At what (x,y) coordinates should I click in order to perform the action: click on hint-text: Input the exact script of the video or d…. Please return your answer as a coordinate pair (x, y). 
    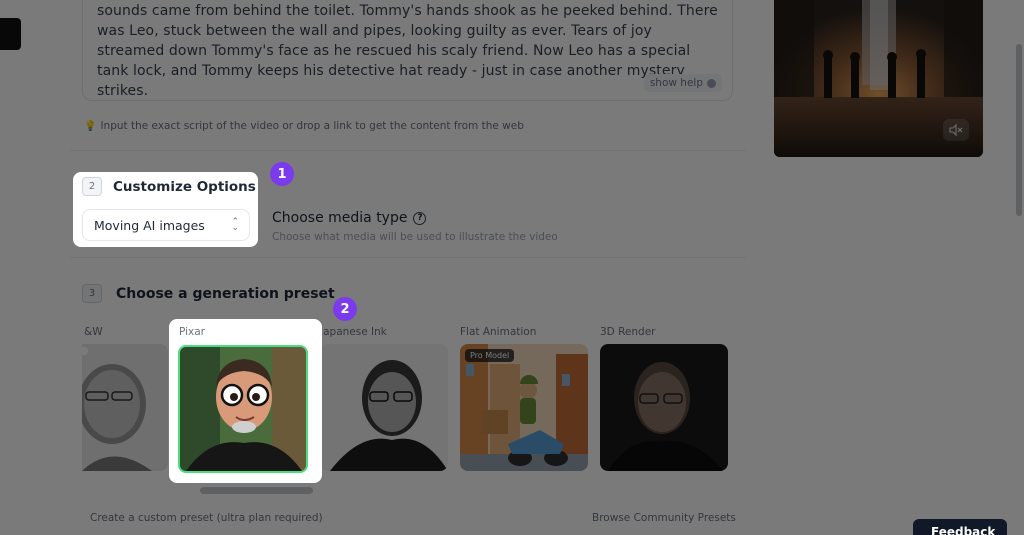
    Looking at the image, I should click on (312, 126).